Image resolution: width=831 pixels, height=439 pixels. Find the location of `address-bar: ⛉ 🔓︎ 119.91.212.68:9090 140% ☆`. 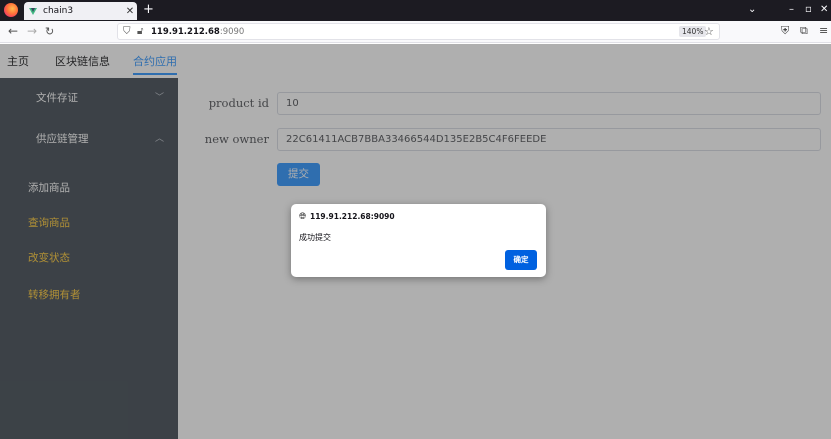

address-bar: ⛉ 🔓︎ 119.91.212.68:9090 140% ☆ is located at coordinates (418, 31).